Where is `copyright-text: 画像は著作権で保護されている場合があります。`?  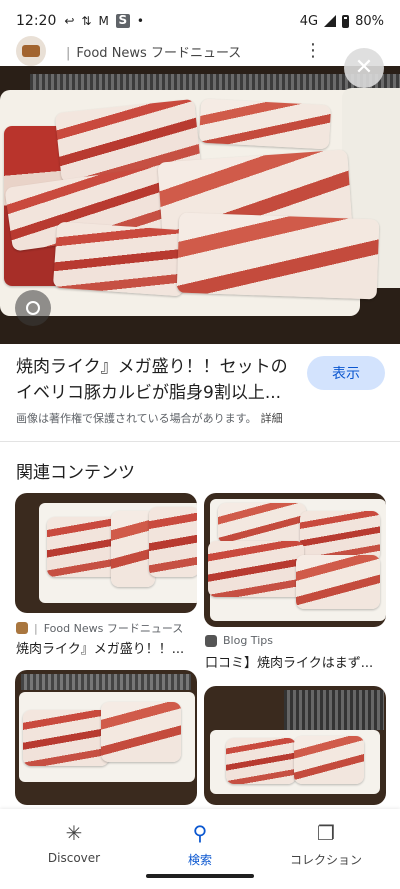
copyright-text: 画像は著作権で保護されている場合があります。 is located at coordinates (136, 418).